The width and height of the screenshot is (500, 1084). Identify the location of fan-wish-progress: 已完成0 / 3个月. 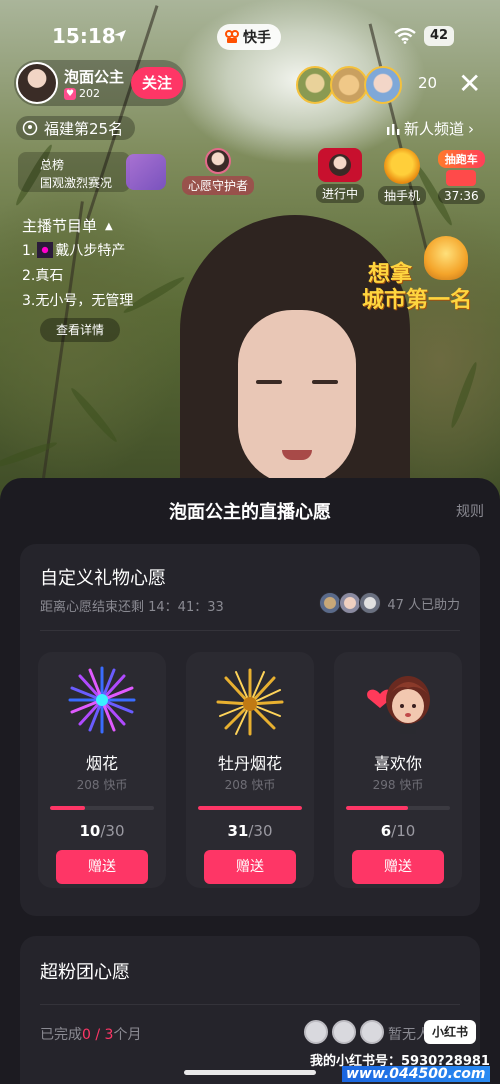
(91, 1035).